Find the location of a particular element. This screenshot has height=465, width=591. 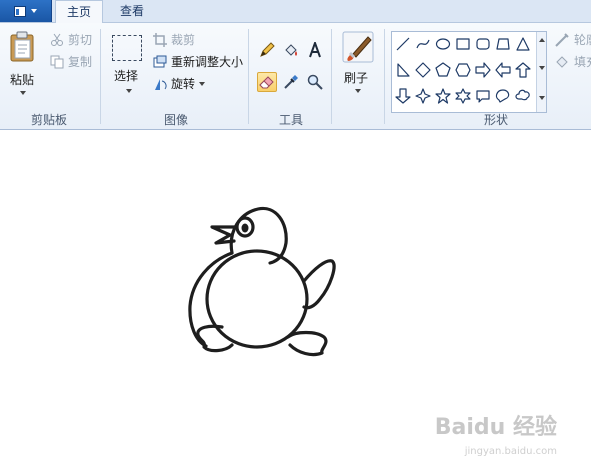

chevron-down-icon is located at coordinates (34, 11).